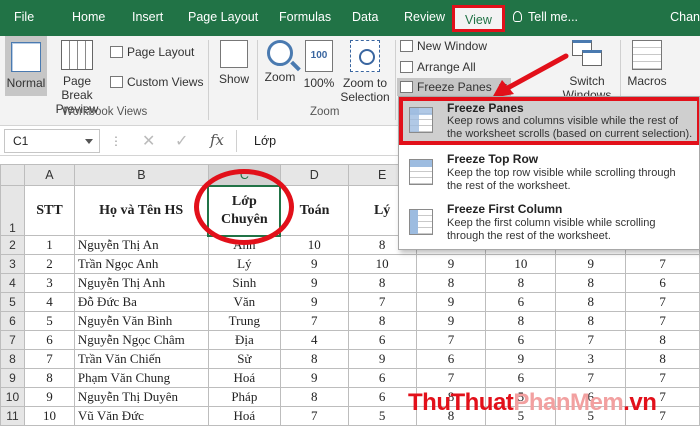 The height and width of the screenshot is (432, 700). Describe the element at coordinates (156, 82) in the screenshot. I see `custom-views-button: Custom Views` at that location.